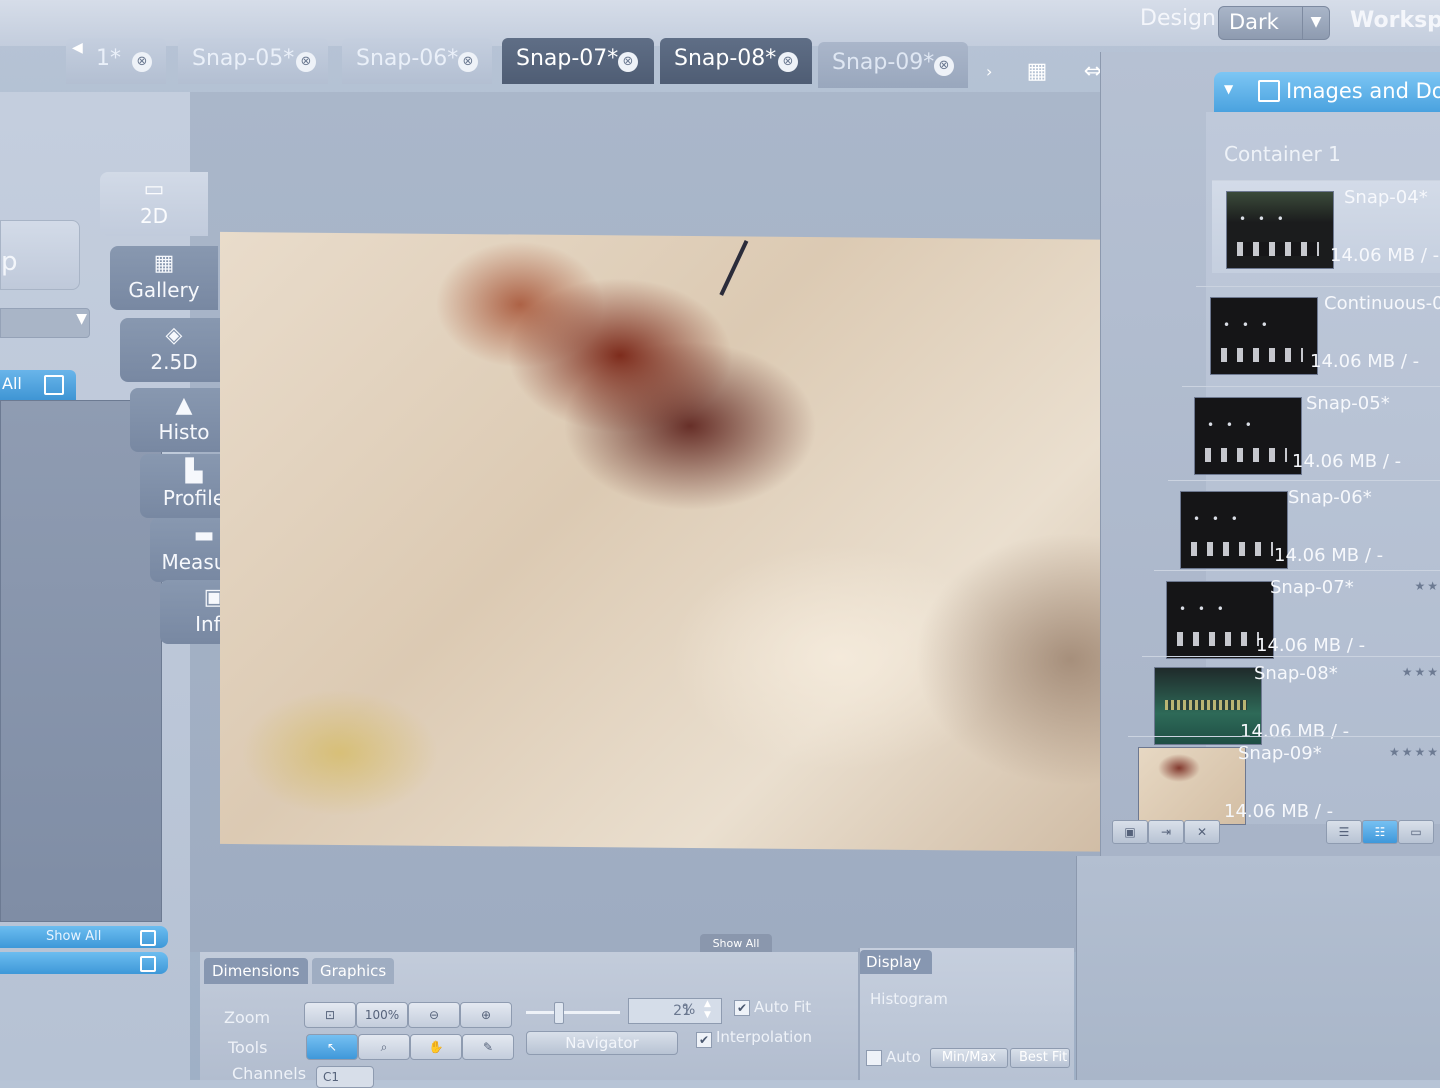 This screenshot has height=1088, width=1440. I want to click on tab-snap-08: Snap-08* ⊗, so click(736, 61).